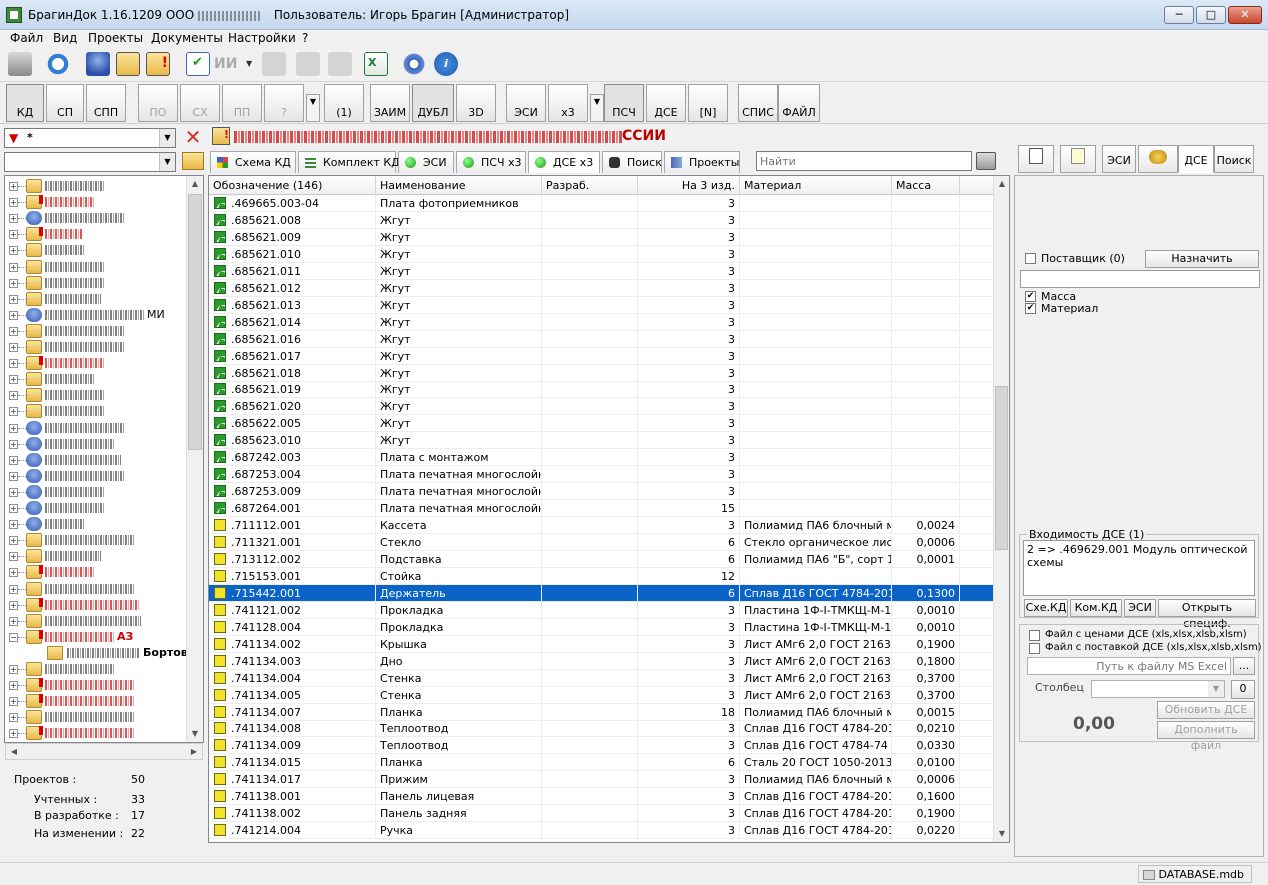 Image resolution: width=1268 pixels, height=885 pixels. Describe the element at coordinates (602, 407) in the screenshot. I see `table-row: .685621.020 Жгут 3` at that location.